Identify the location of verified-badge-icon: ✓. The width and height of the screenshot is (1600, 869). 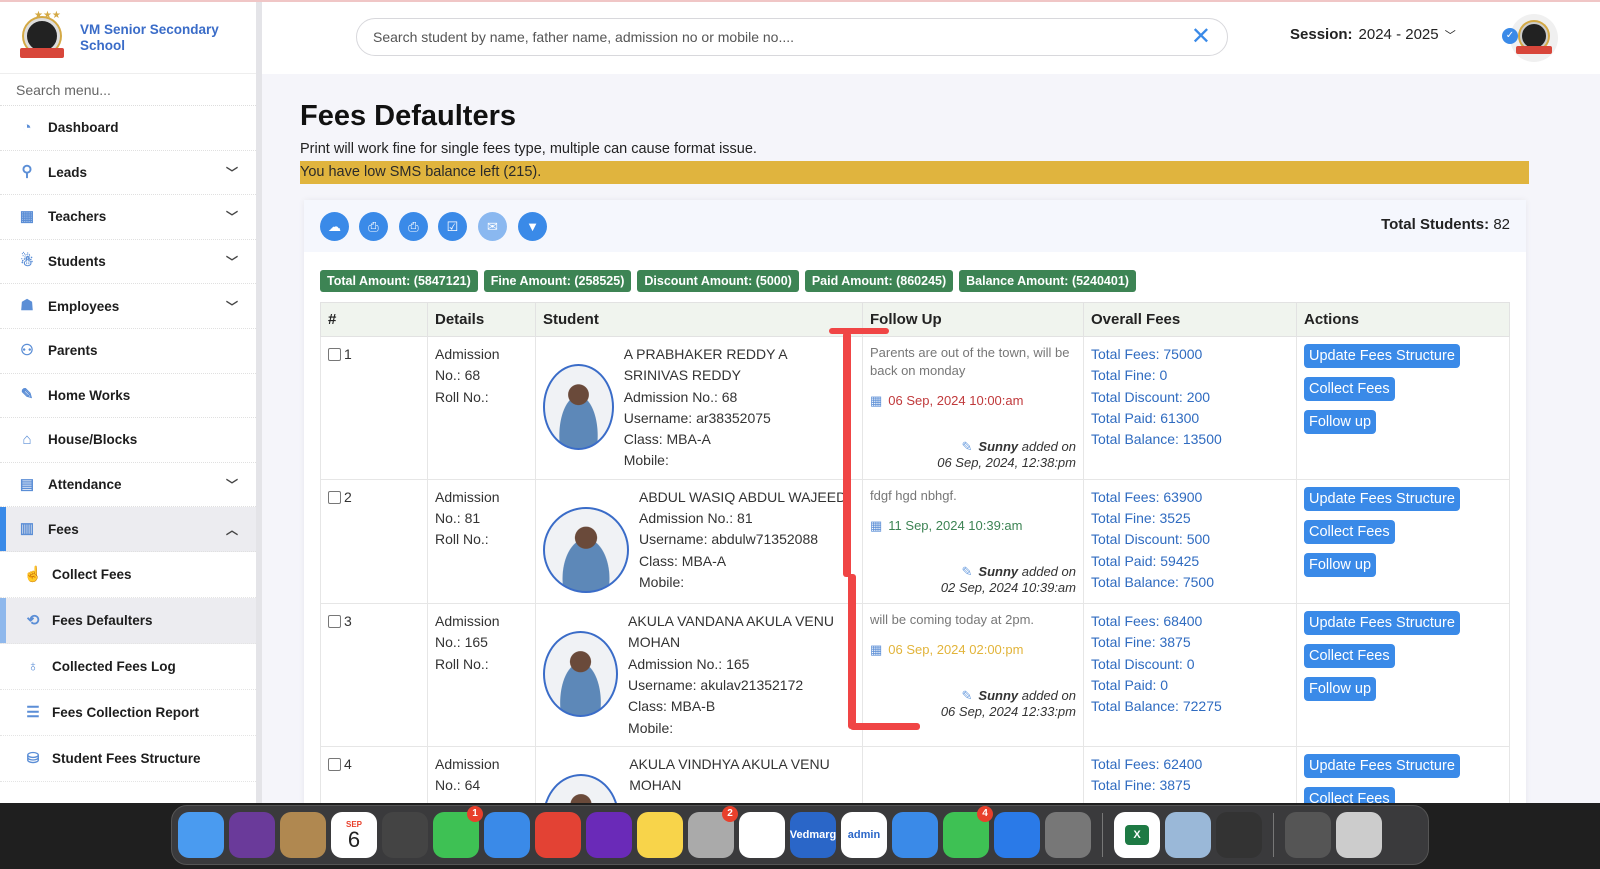
(1510, 36).